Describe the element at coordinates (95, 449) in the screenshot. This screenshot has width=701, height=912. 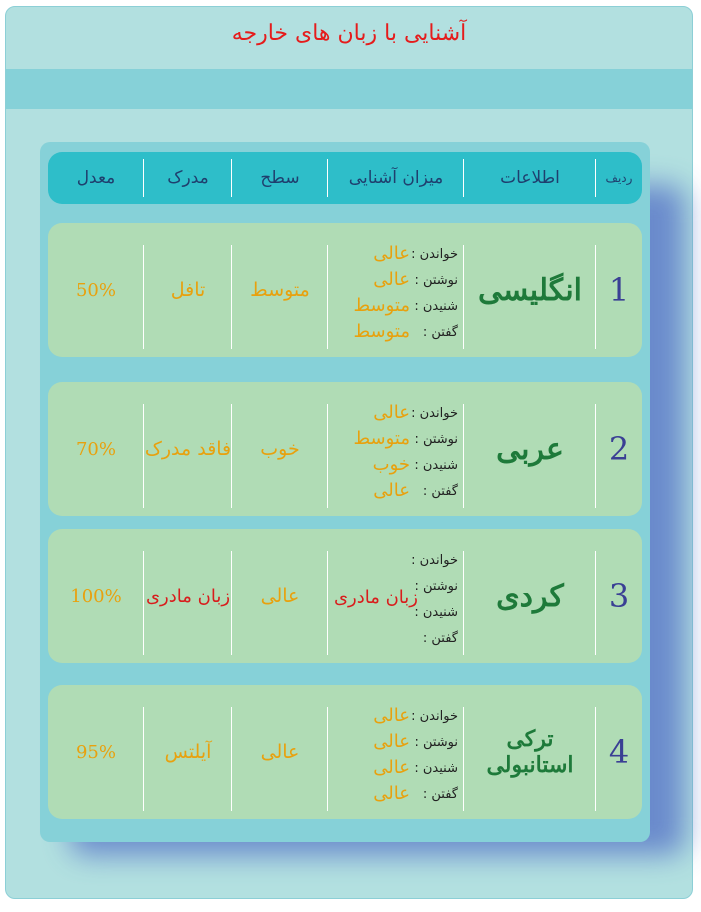
I see `average-value: 70%` at that location.